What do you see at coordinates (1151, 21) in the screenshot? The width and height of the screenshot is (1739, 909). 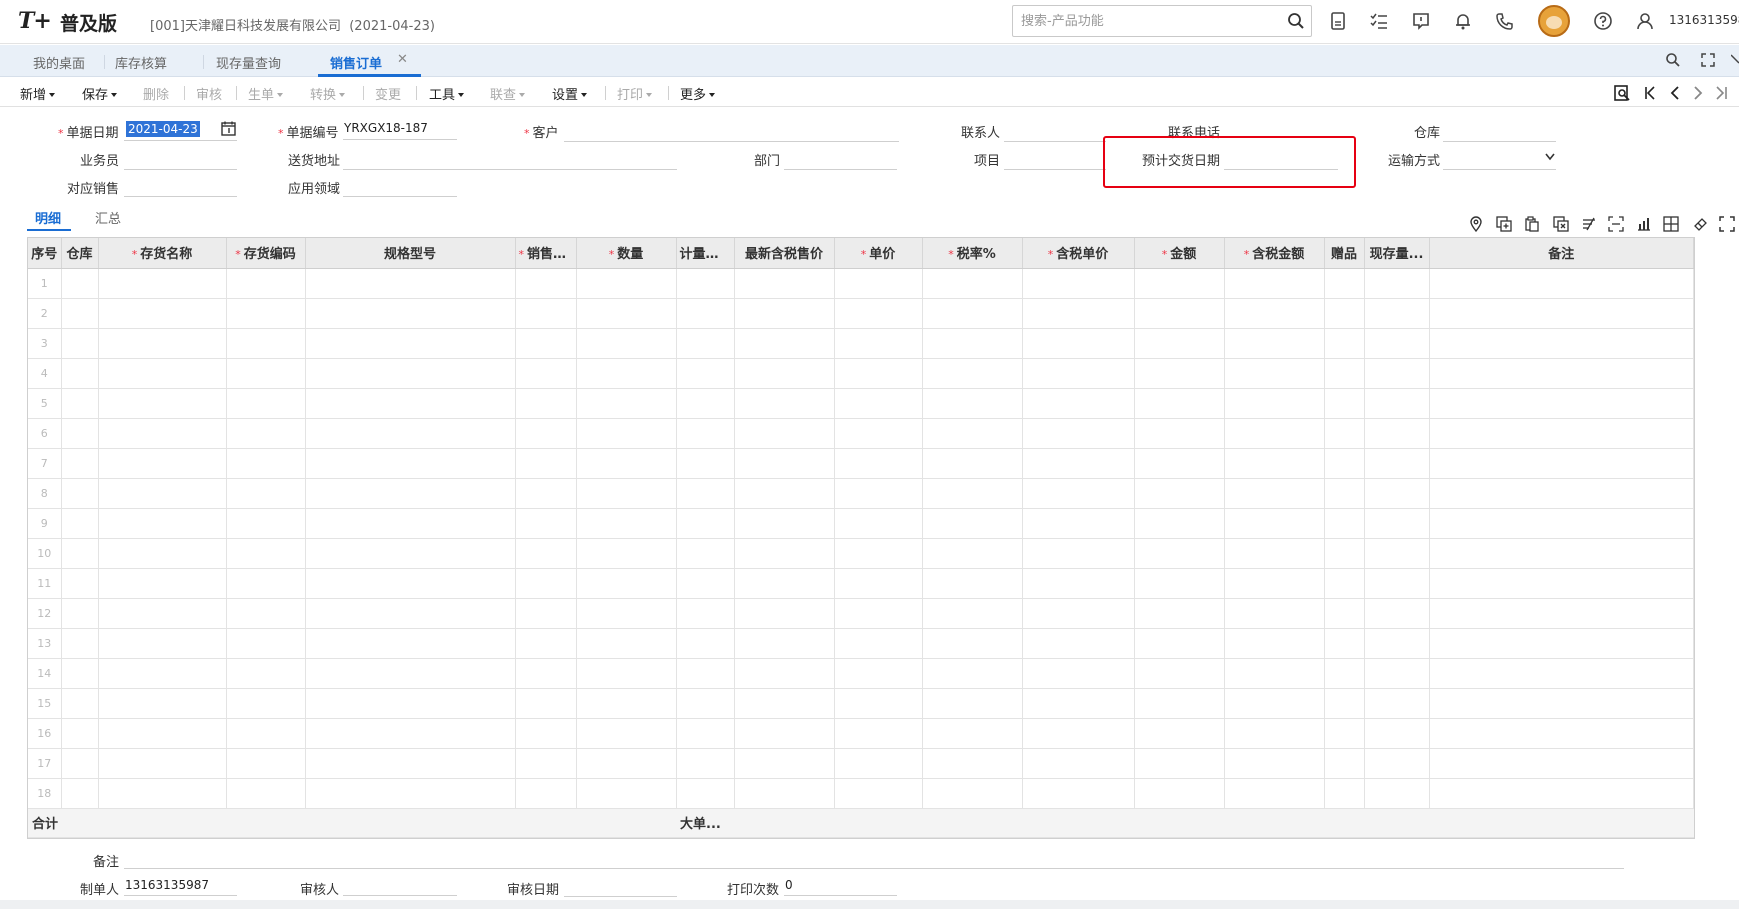 I see `search-input` at bounding box center [1151, 21].